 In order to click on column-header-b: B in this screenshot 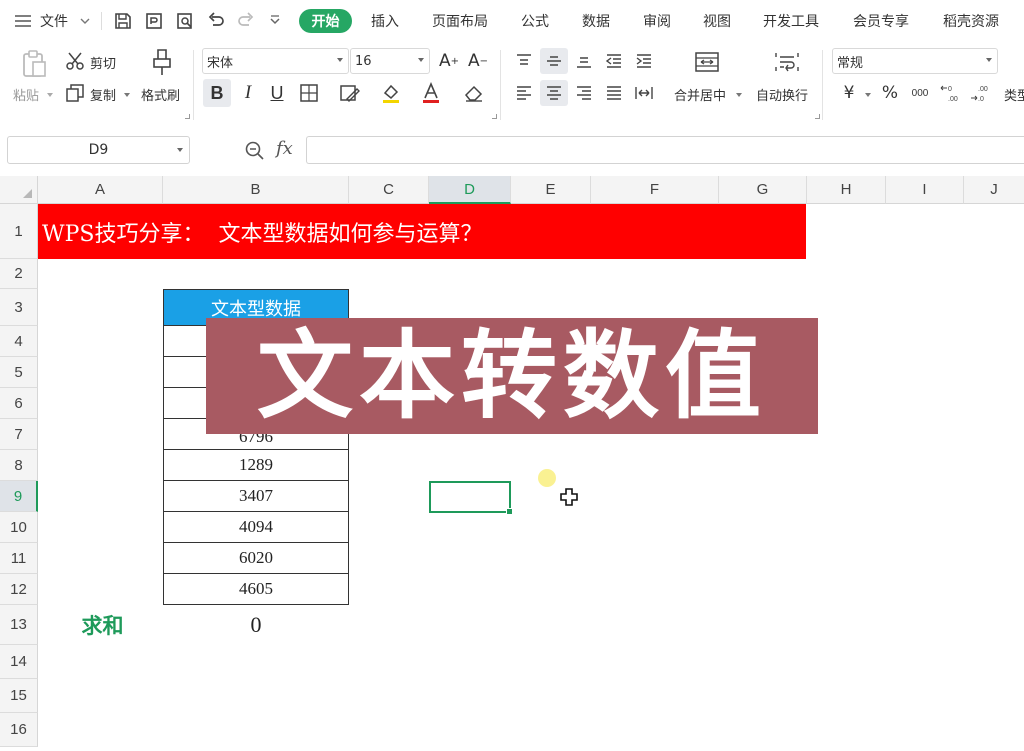, I will do `click(256, 190)`.